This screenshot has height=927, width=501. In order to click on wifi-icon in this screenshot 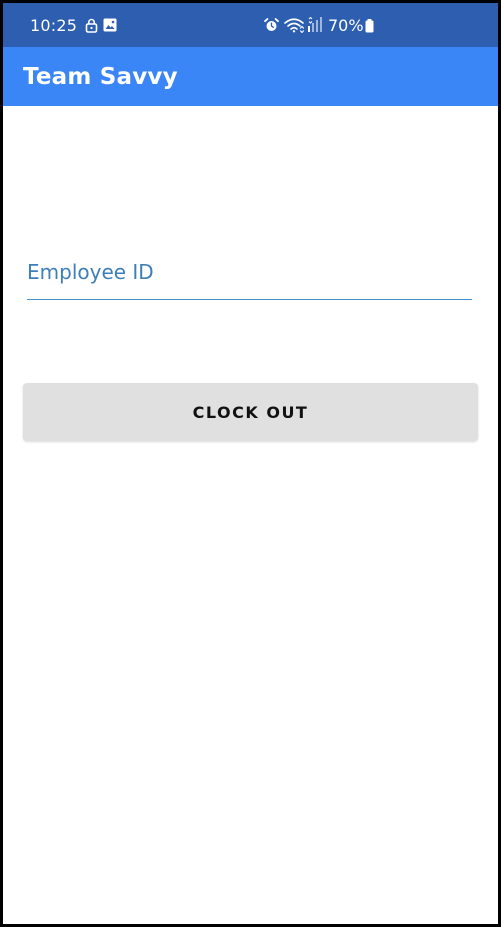, I will do `click(294, 25)`.